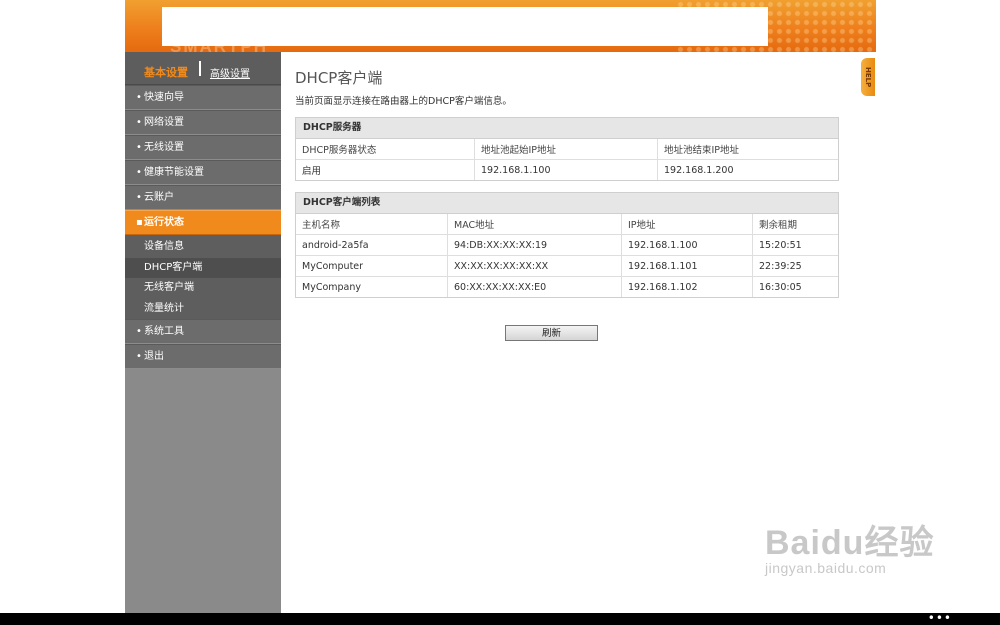  Describe the element at coordinates (795, 245) in the screenshot. I see `lease-cell: 15:20:51` at that location.